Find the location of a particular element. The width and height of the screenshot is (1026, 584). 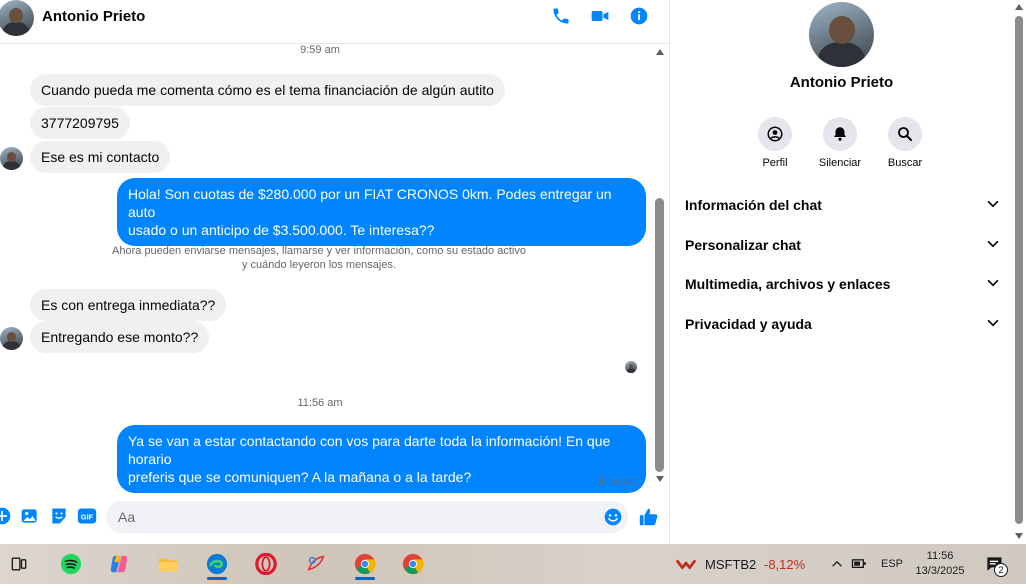

stock-ticker-change: -8,12% is located at coordinates (784, 564).